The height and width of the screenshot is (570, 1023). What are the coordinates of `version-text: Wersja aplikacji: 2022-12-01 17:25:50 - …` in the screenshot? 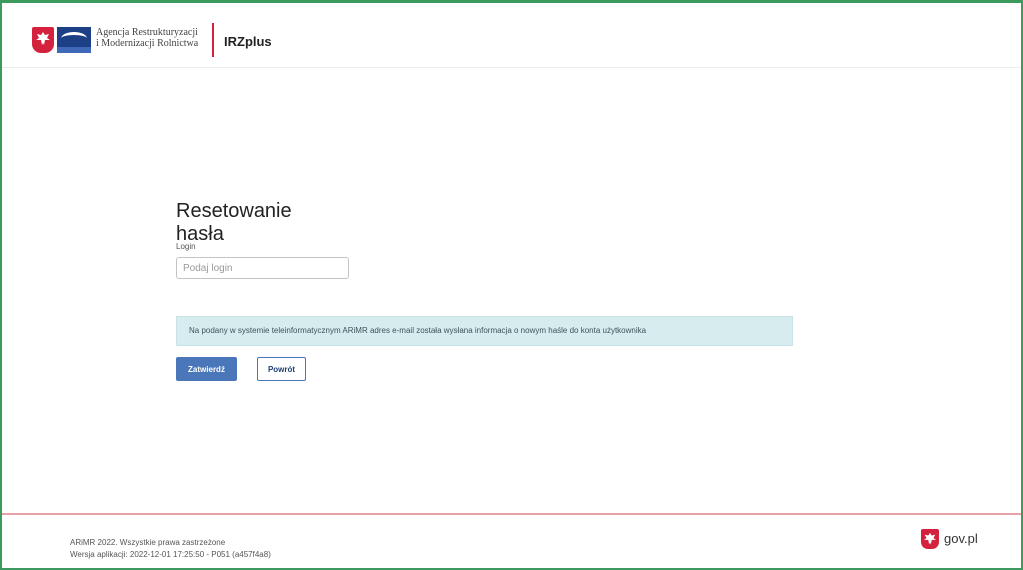 It's located at (170, 554).